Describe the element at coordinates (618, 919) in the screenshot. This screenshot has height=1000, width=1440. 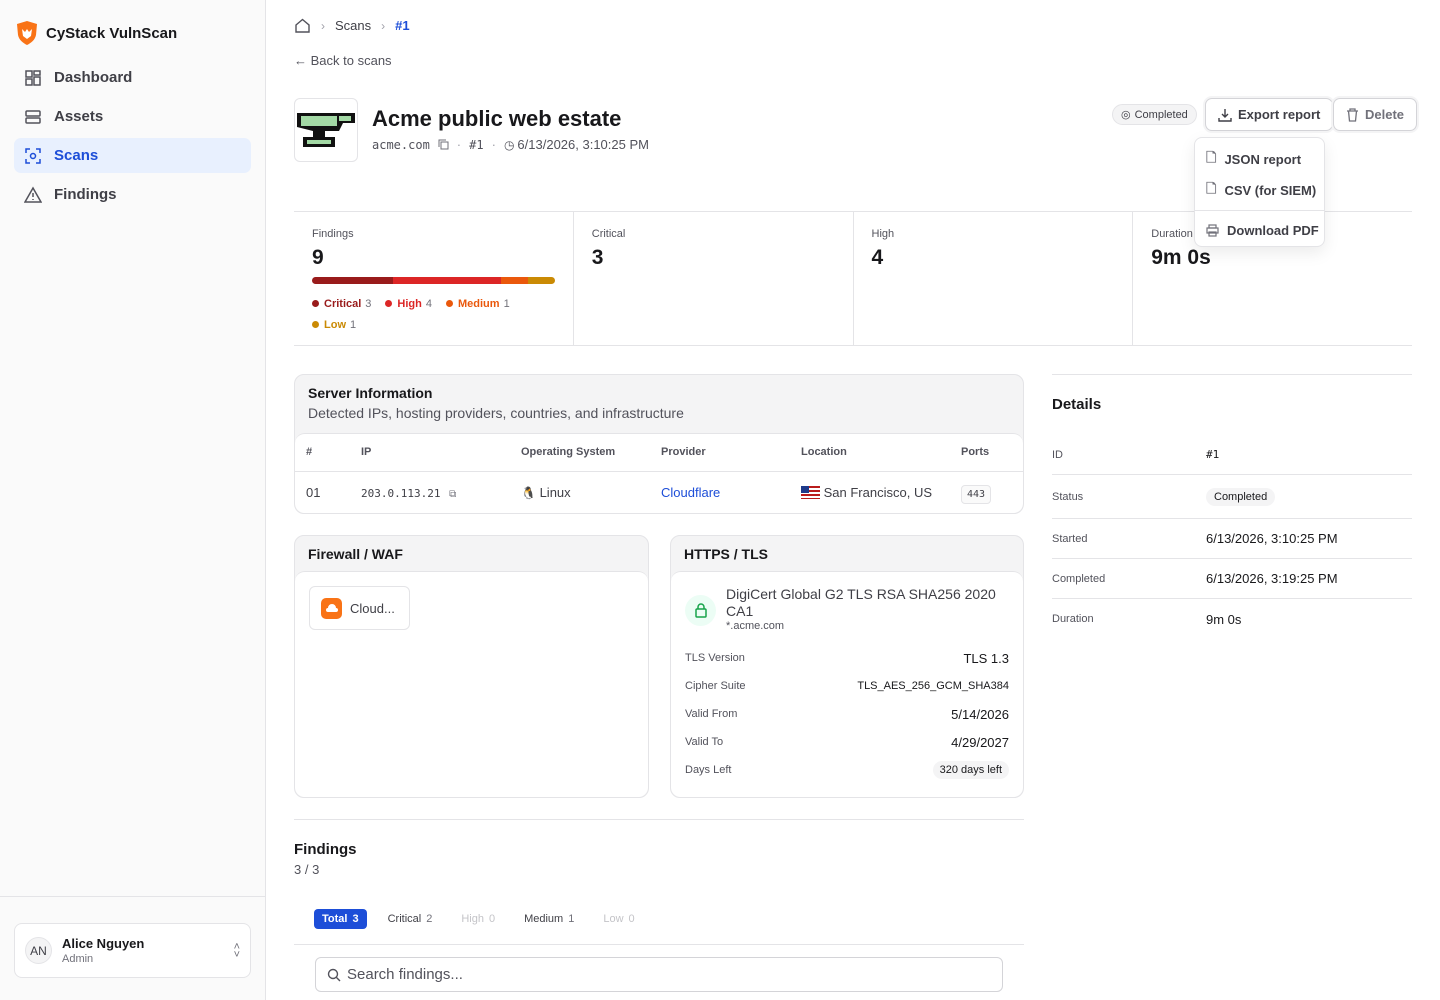
I see `tab-low: Low 0` at that location.